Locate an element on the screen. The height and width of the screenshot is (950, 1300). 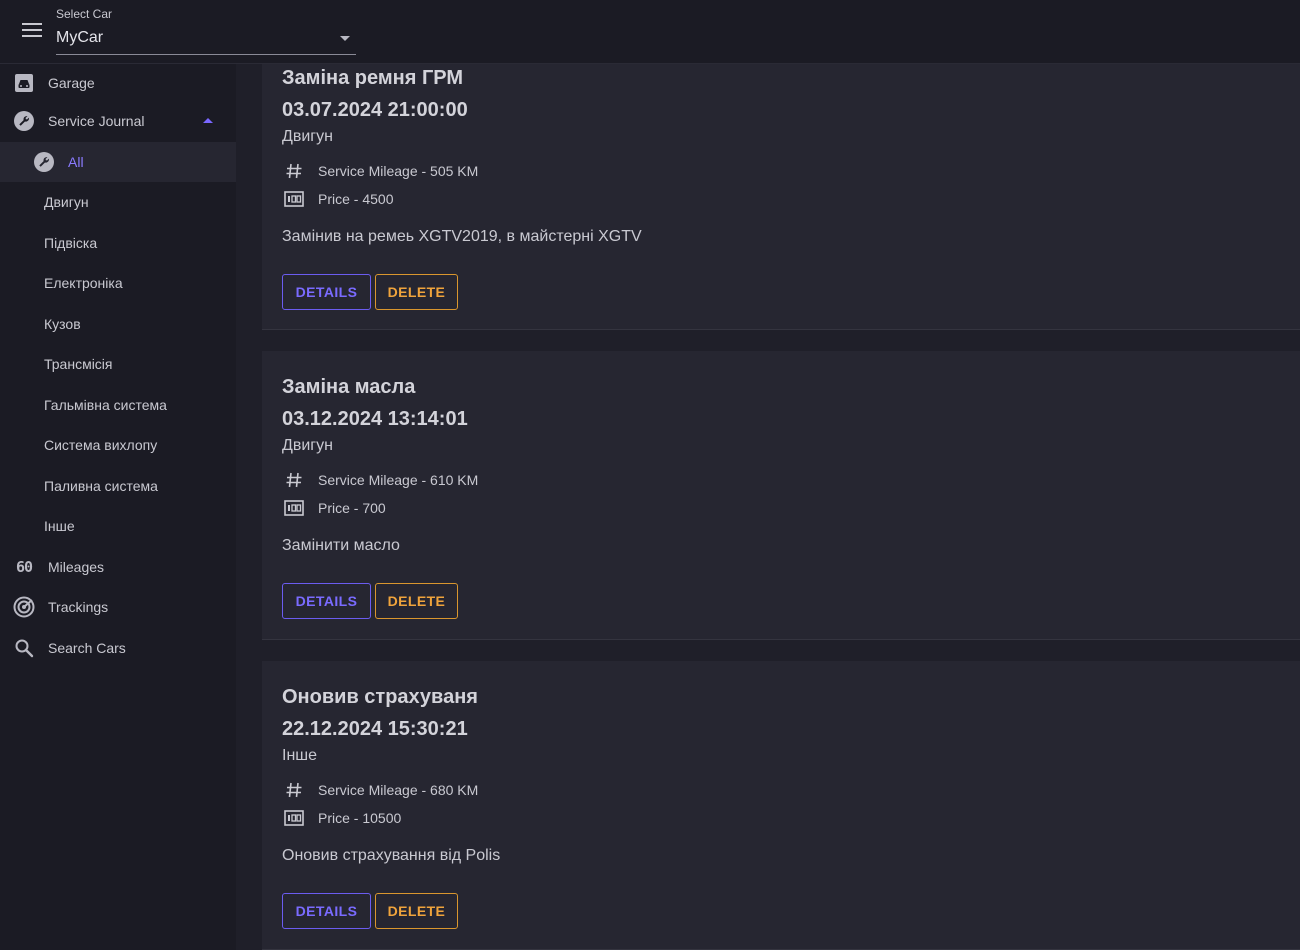
sidebar-subitem-label: All is located at coordinates (76, 161).